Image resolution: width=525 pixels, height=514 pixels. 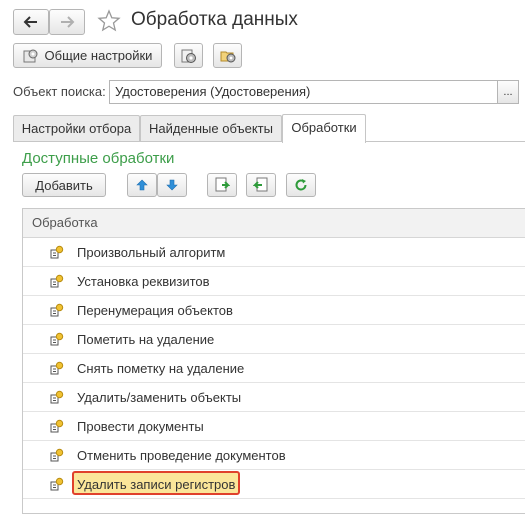 What do you see at coordinates (143, 281) in the screenshot?
I see `row-label: Установка реквизитов` at bounding box center [143, 281].